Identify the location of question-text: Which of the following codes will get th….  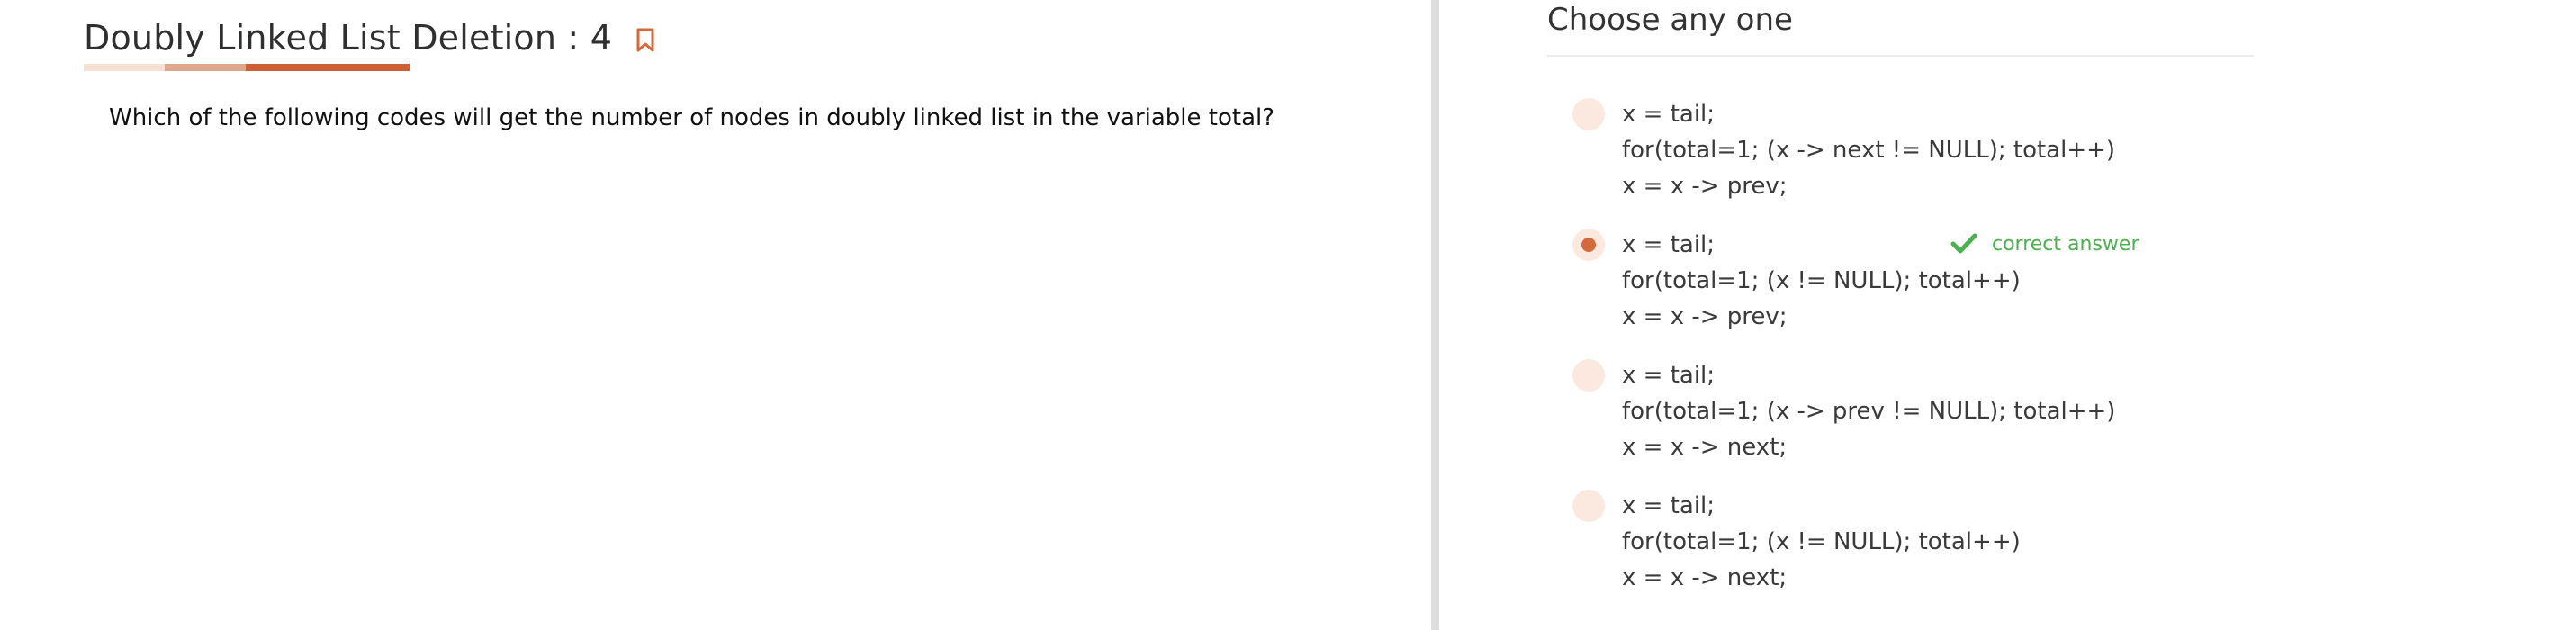
(692, 118).